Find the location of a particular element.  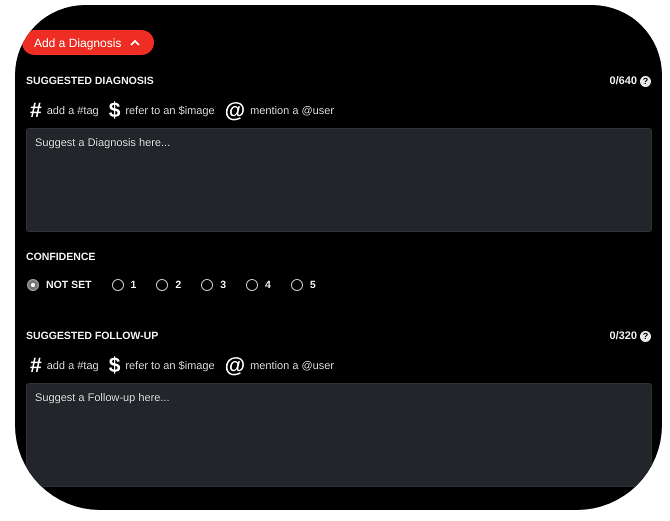

section-title: SUGGESTED FOLLOW-UP is located at coordinates (93, 336).